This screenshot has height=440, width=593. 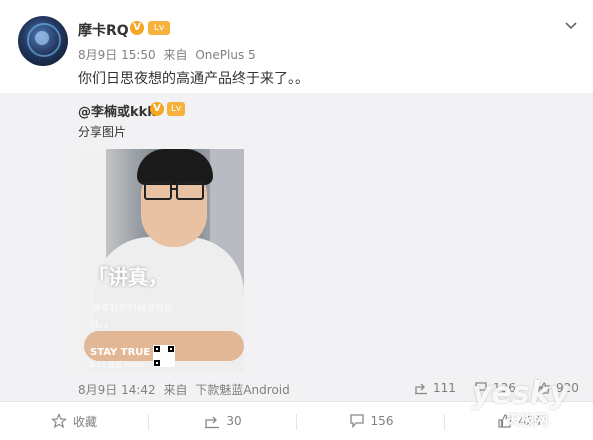 What do you see at coordinates (225, 55) in the screenshot?
I see `device-link: OnePlus 5` at bounding box center [225, 55].